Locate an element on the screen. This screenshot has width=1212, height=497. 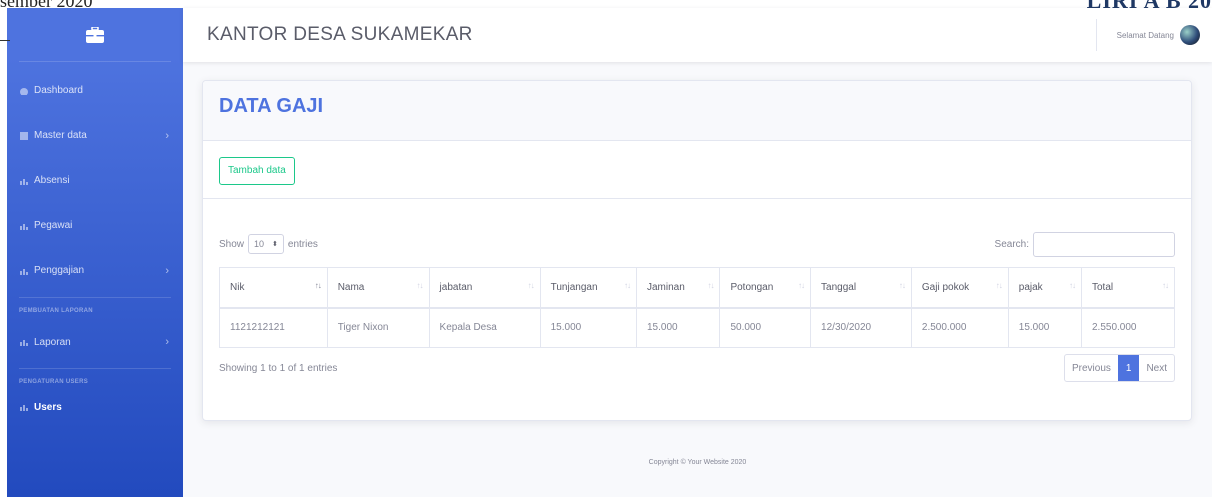
sidebar-item-label: Pegawai is located at coordinates (53, 225).